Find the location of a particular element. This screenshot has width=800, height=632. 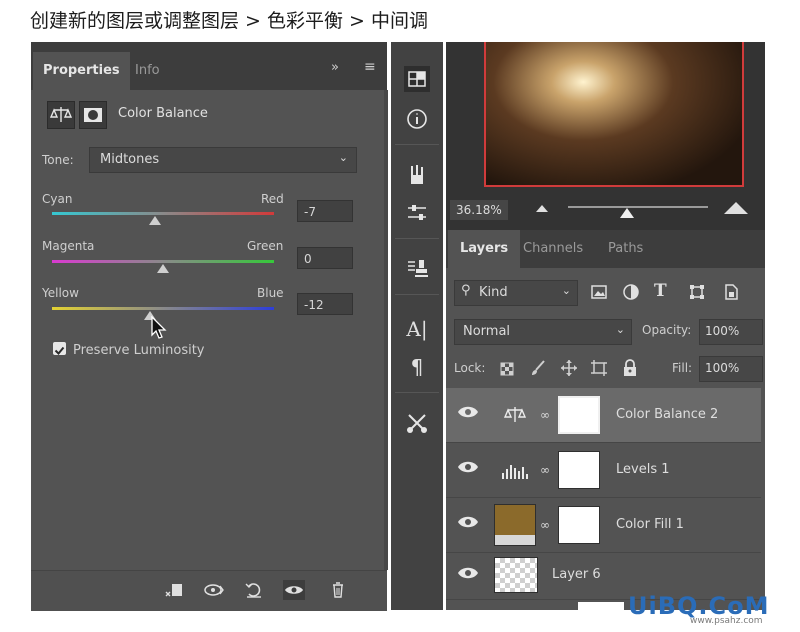

blend-mode-value: Normal is located at coordinates (487, 331).